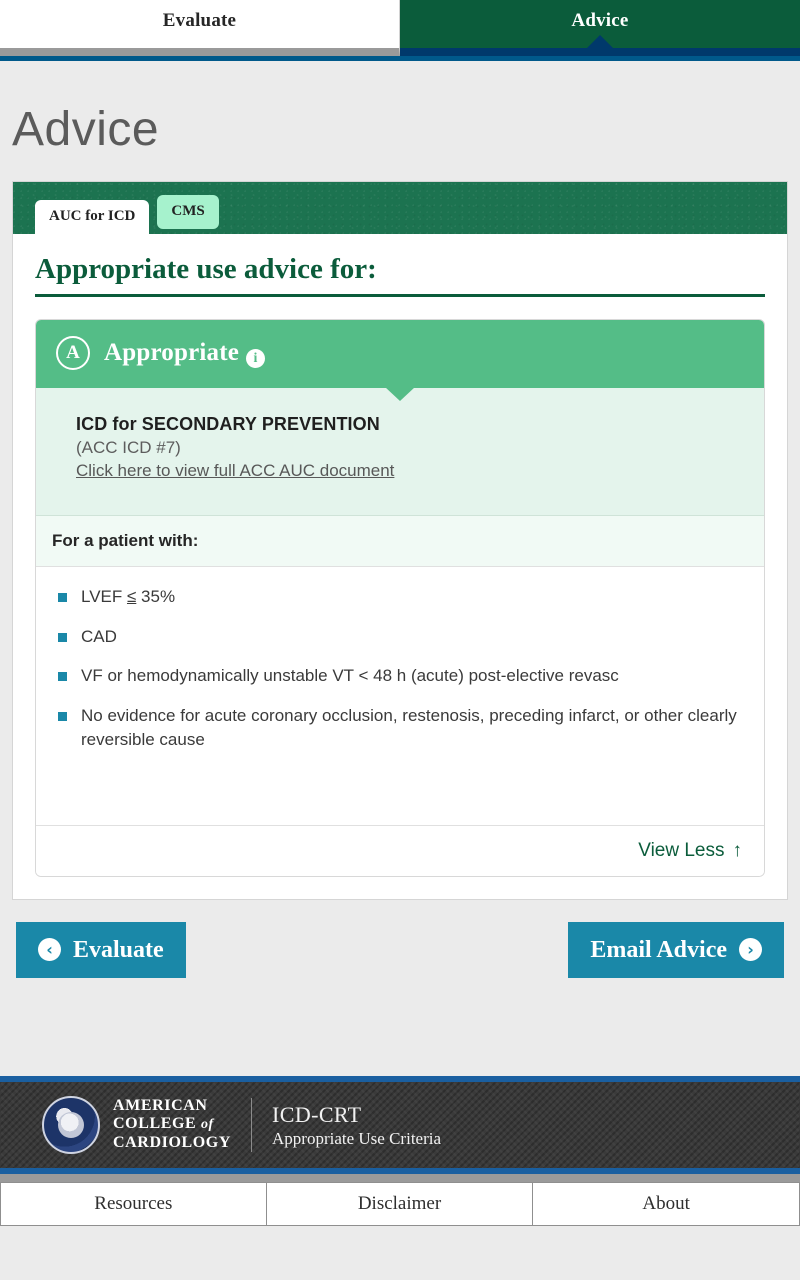 The image size is (800, 1280). What do you see at coordinates (600, 20) in the screenshot?
I see `tab-advice-label: Advice` at bounding box center [600, 20].